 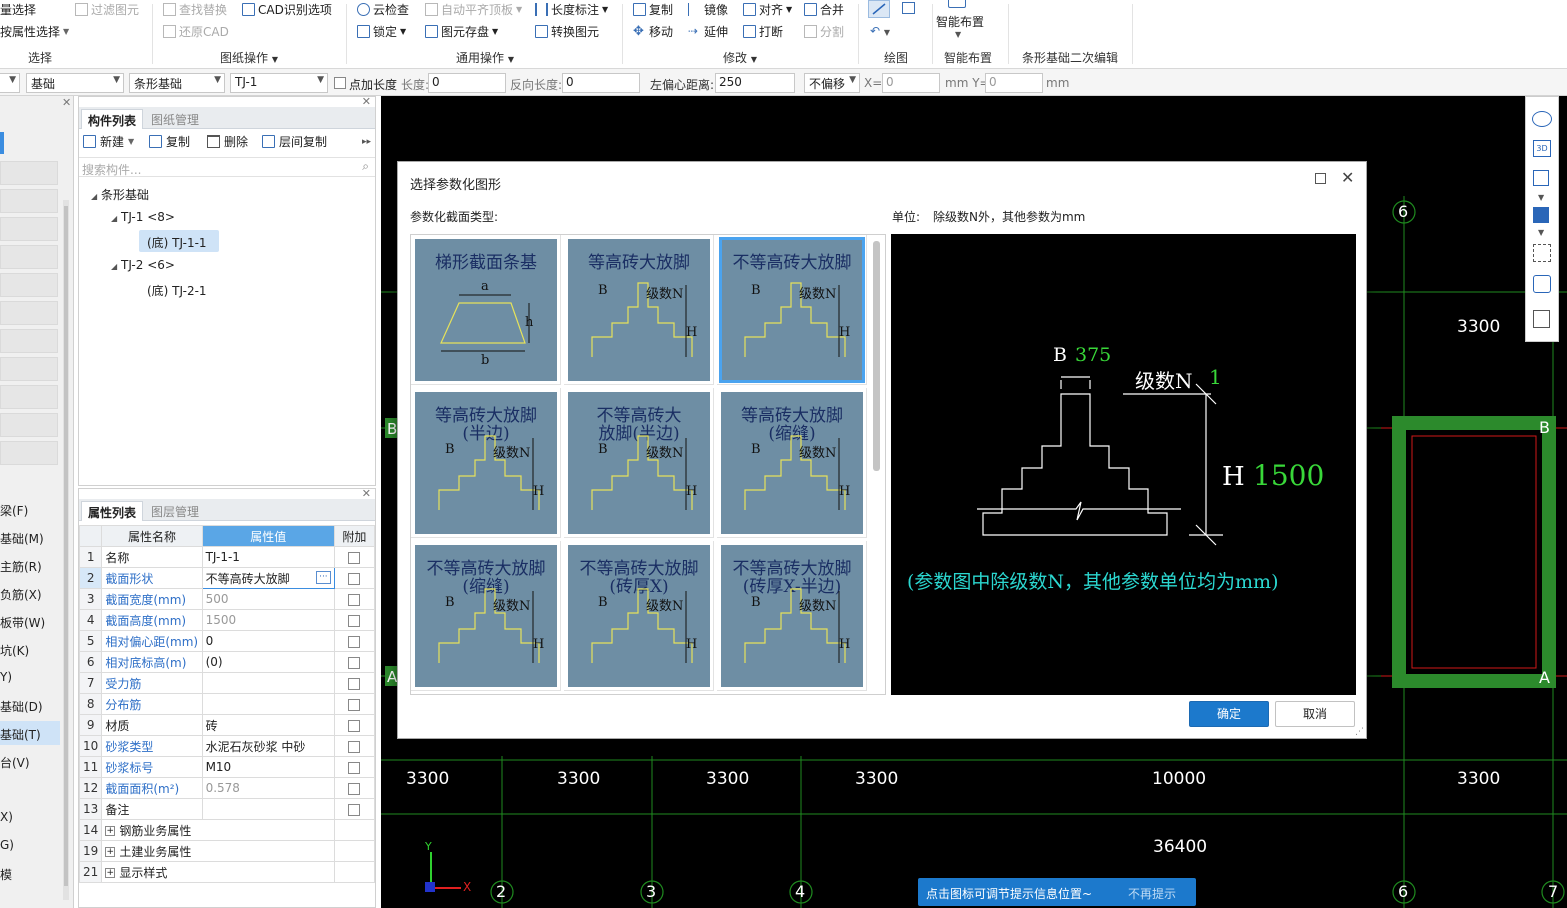 I want to click on box-select-icon, so click(x=1542, y=284).